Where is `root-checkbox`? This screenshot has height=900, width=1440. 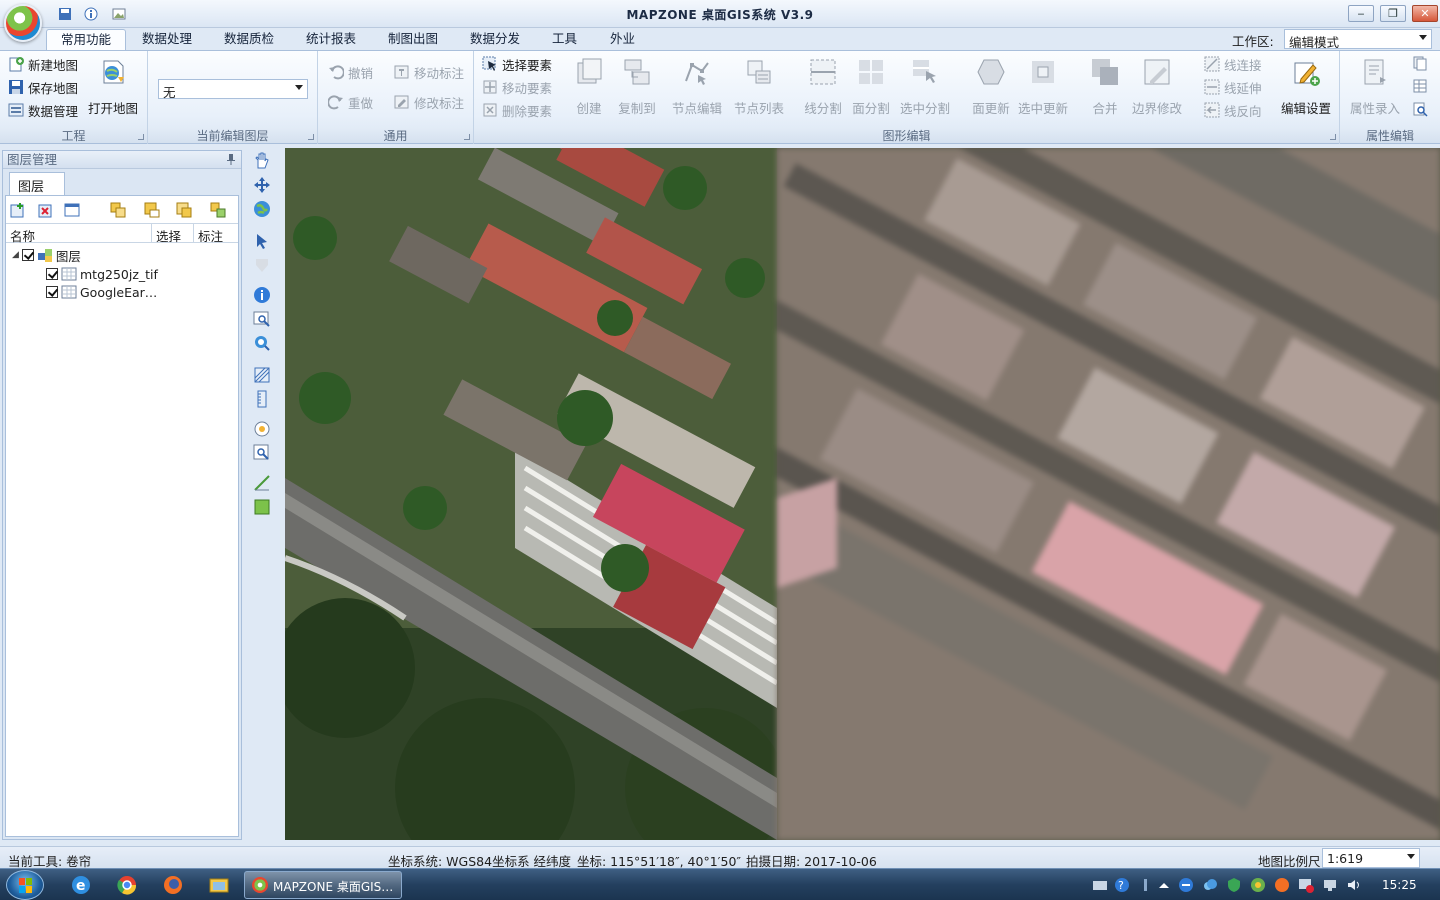 root-checkbox is located at coordinates (27, 255).